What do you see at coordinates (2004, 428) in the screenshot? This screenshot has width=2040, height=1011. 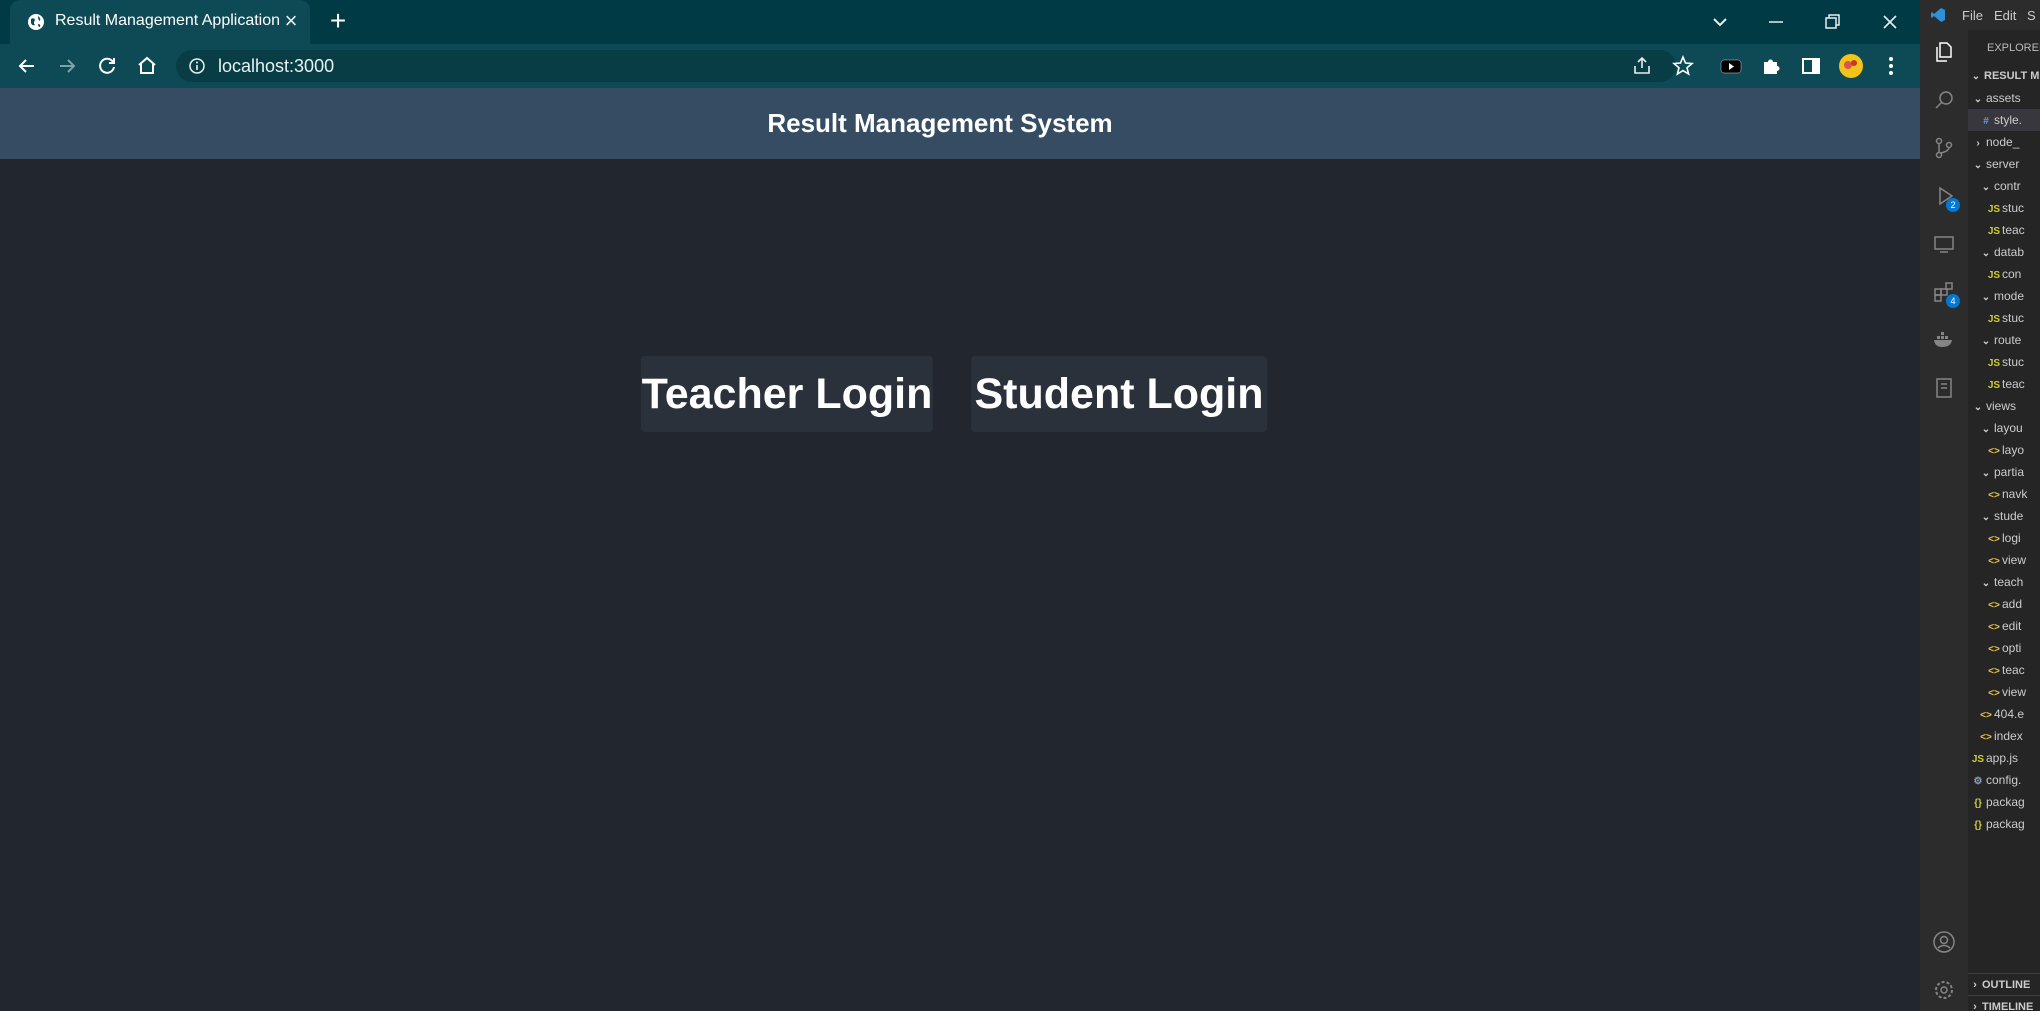 I see `tree-item: ⌄ layou` at bounding box center [2004, 428].